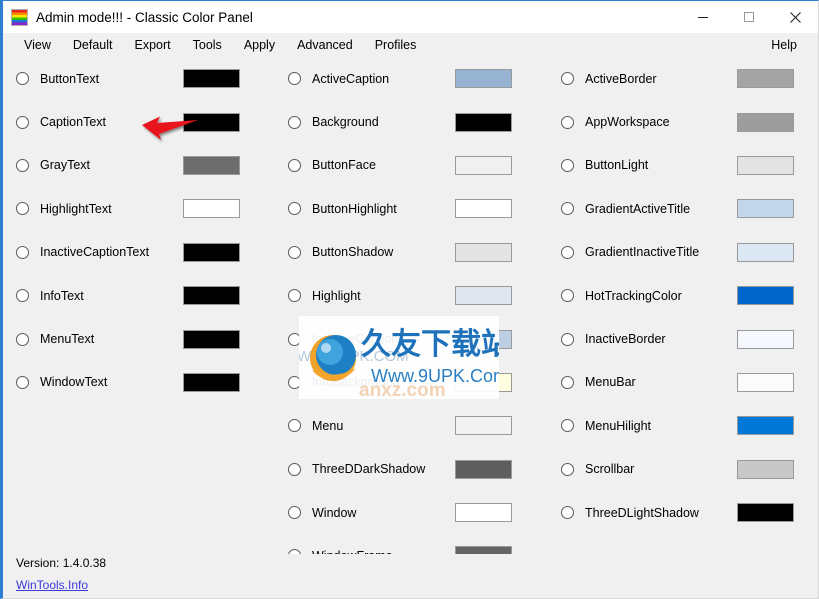 Image resolution: width=819 pixels, height=599 pixels. Describe the element at coordinates (483, 339) in the screenshot. I see `color-swatch-inactivecaption` at that location.